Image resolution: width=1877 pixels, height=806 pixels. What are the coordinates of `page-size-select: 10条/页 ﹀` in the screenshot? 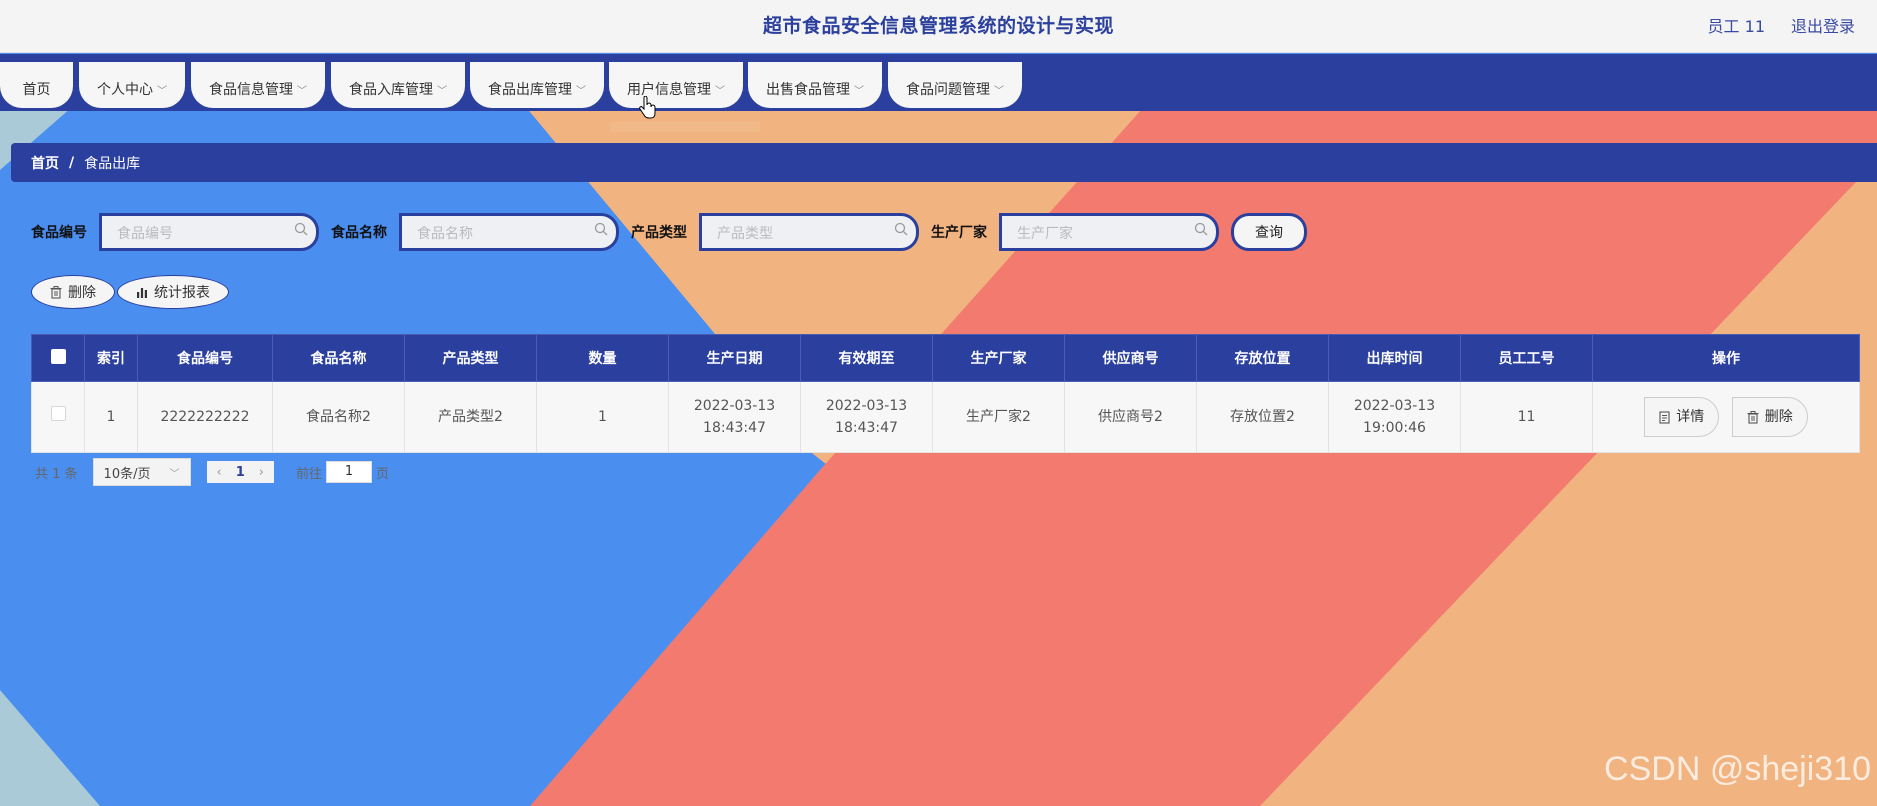 It's located at (141, 472).